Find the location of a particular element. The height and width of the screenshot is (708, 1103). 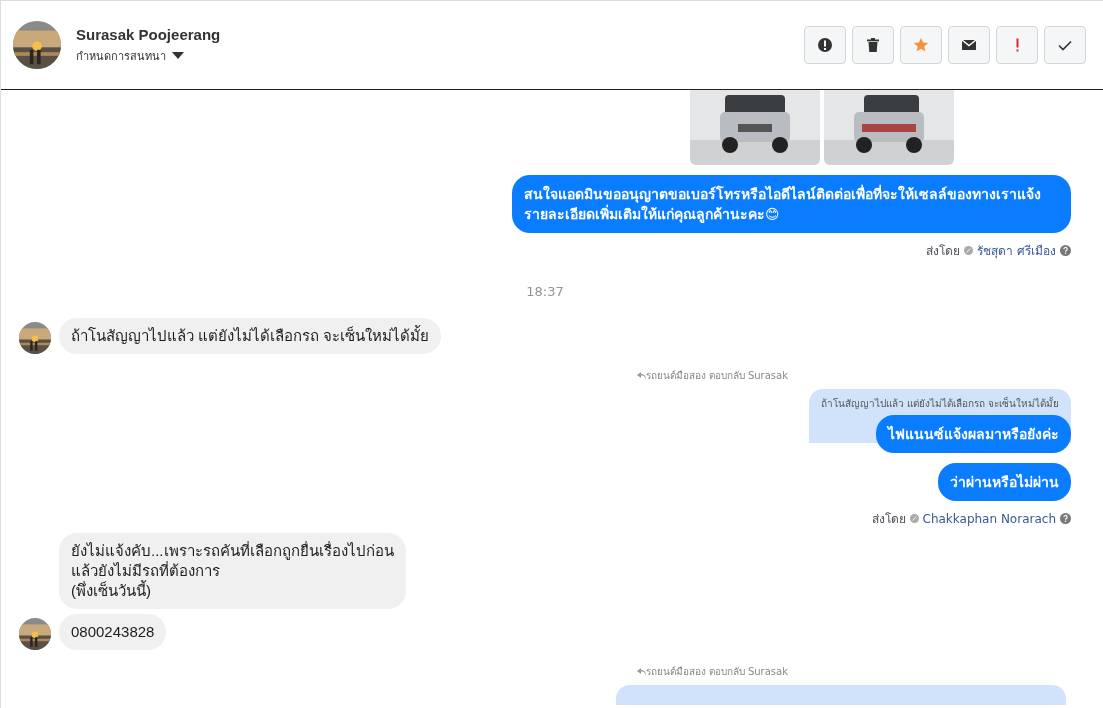

sender-name: Chakkaphan Norarach is located at coordinates (989, 518).